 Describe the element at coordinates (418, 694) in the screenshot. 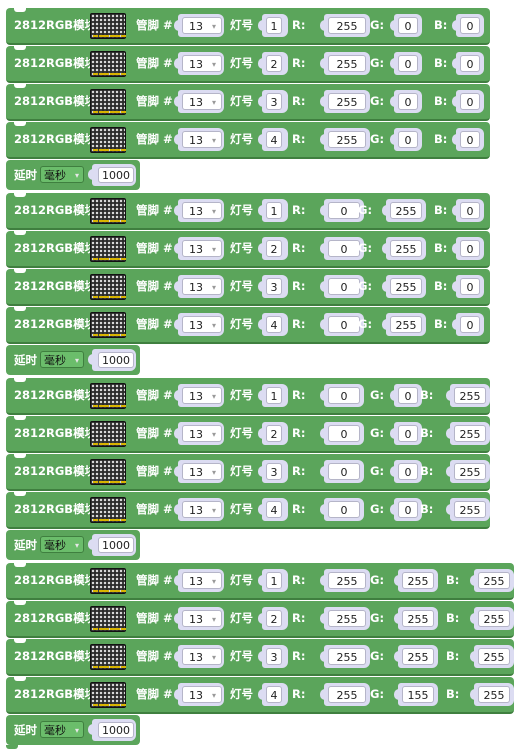

I see `g-field: 155` at that location.